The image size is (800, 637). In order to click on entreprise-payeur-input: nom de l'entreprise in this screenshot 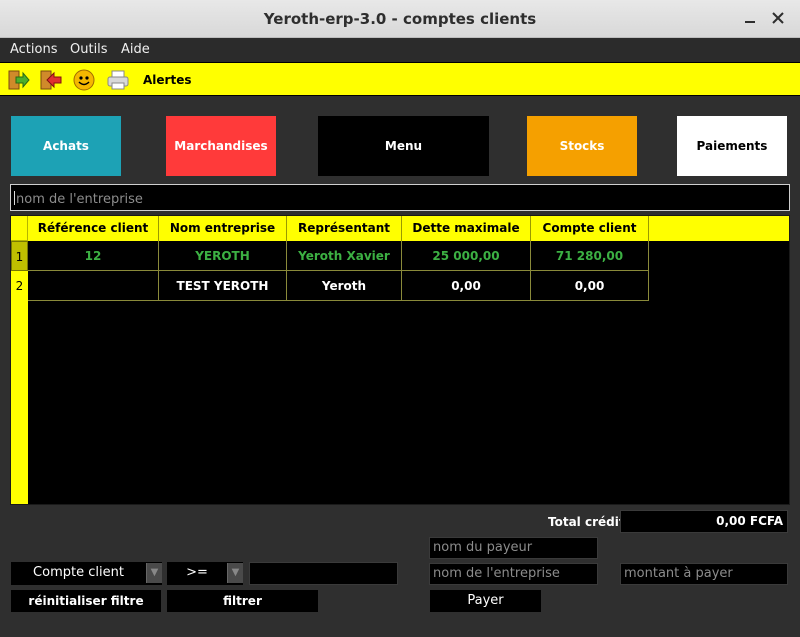, I will do `click(513, 574)`.